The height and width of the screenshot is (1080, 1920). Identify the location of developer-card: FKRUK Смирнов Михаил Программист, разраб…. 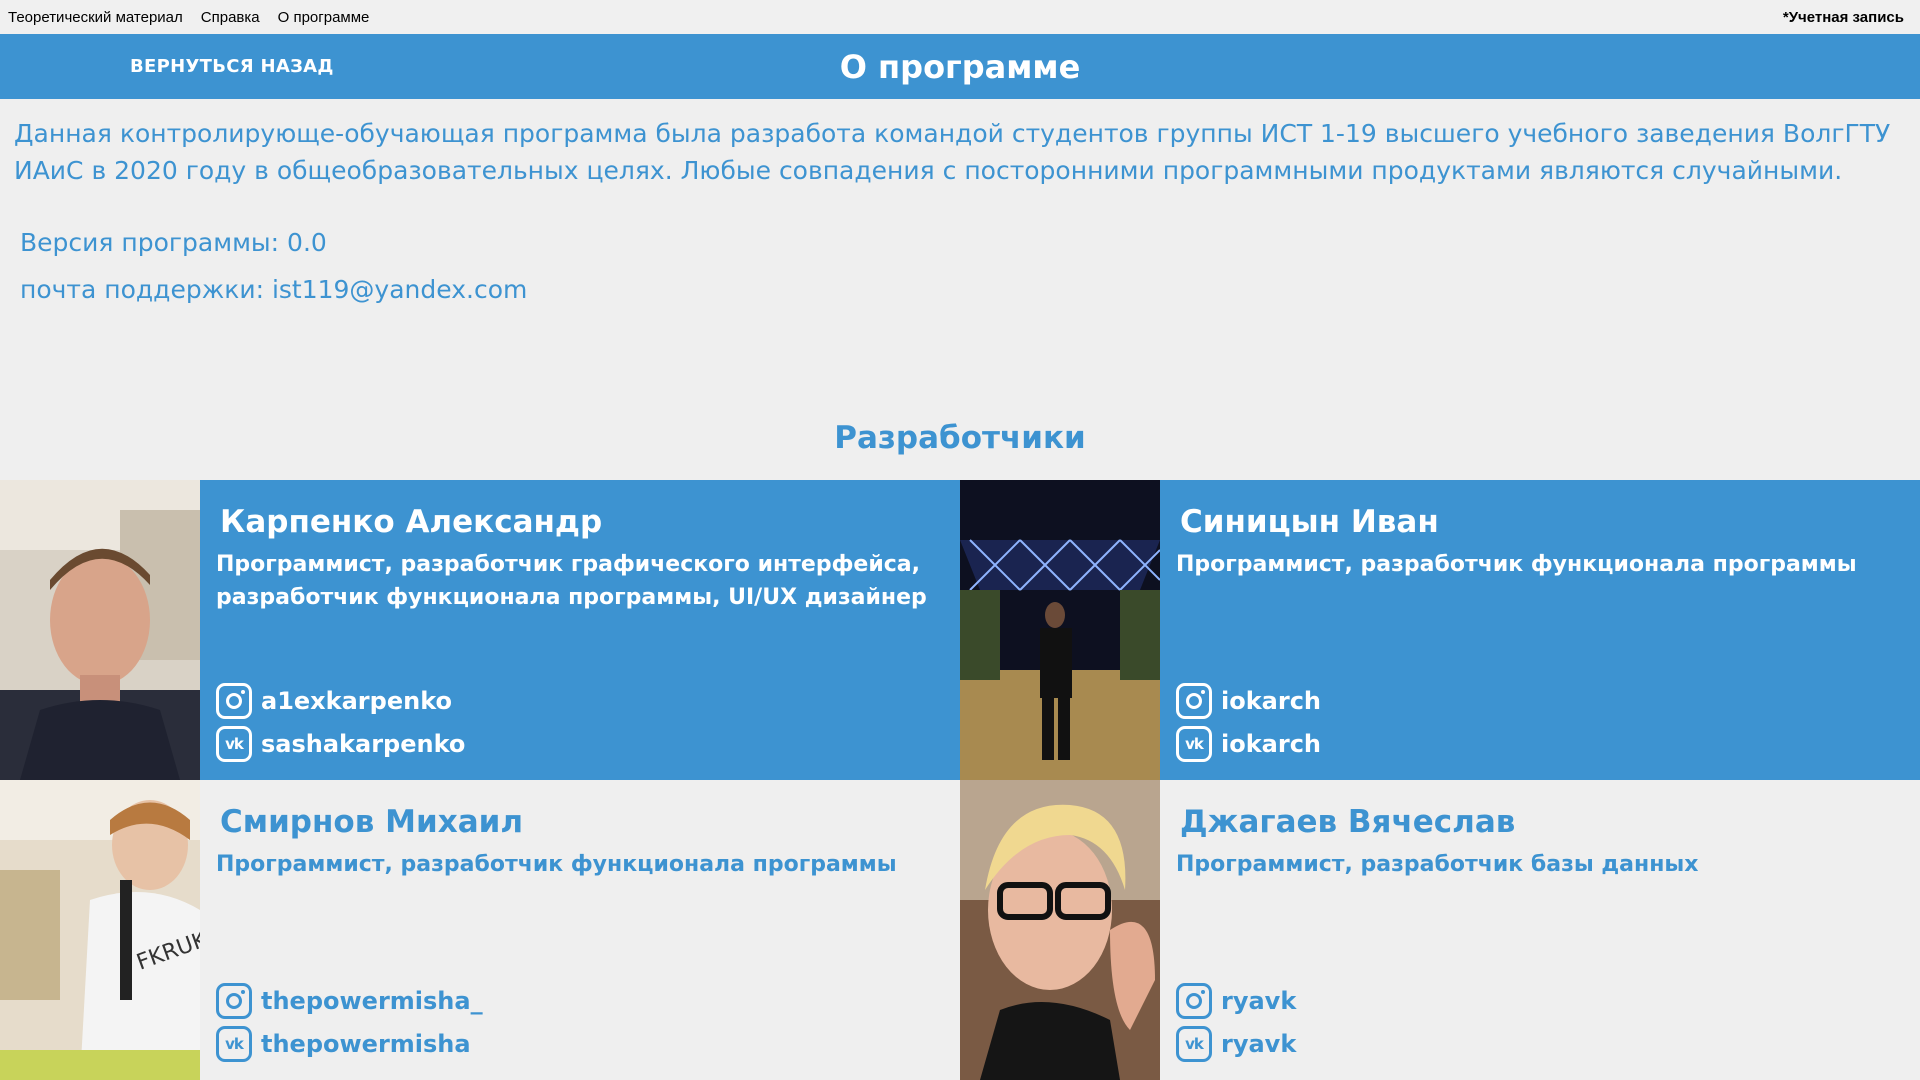
(480, 930).